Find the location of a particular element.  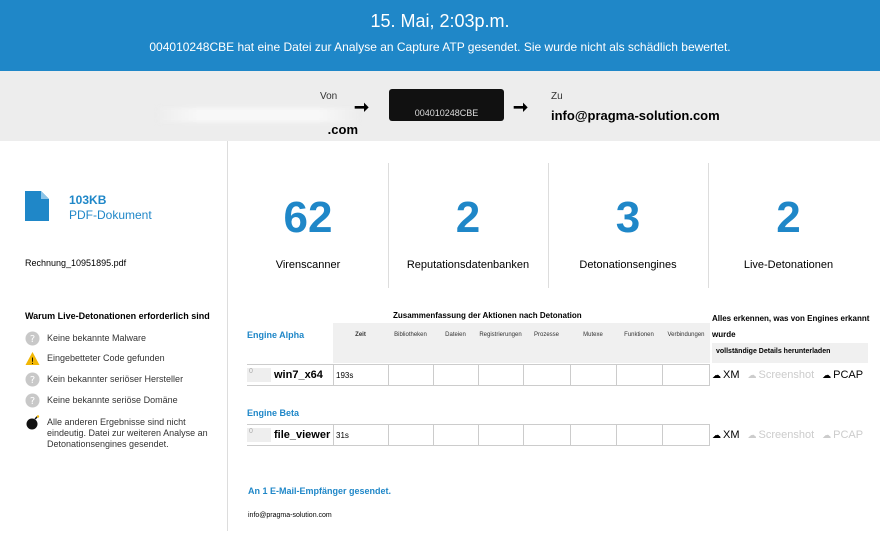

document-icon is located at coordinates (37, 206).